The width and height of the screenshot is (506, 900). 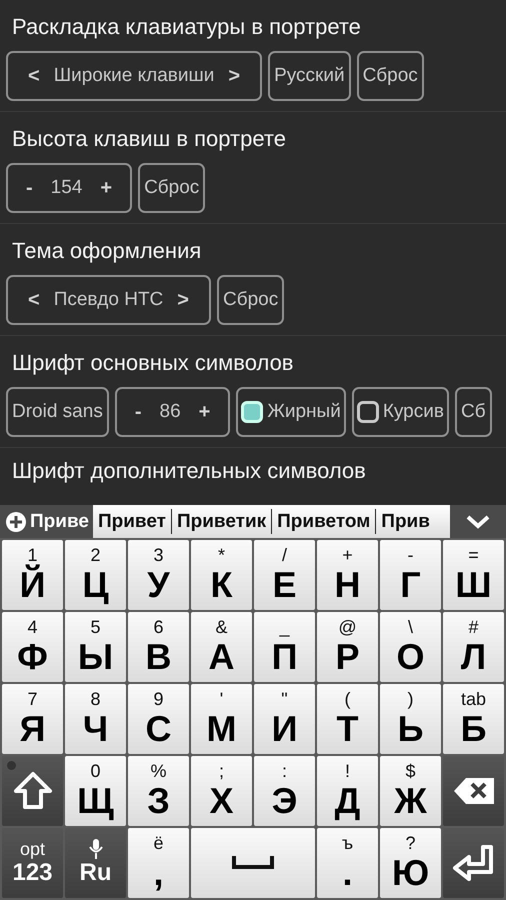 I want to click on letter-key: 8 Ч, so click(x=95, y=719).